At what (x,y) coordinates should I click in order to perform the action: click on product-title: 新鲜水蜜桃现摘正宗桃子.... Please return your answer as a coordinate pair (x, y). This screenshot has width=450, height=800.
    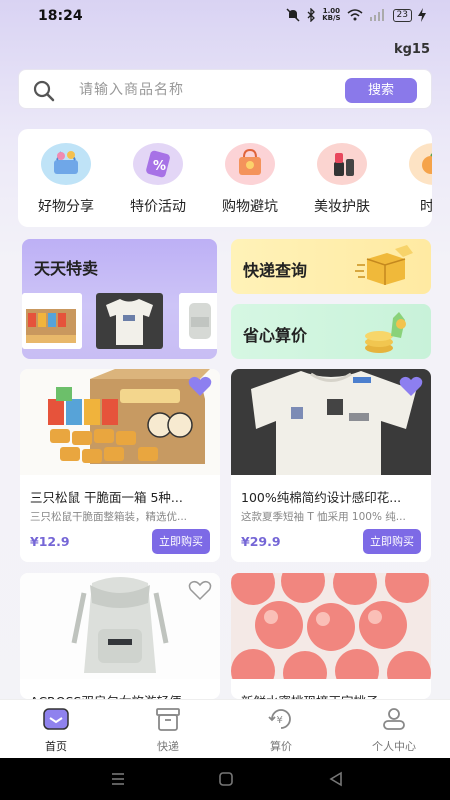
    Looking at the image, I should click on (332, 695).